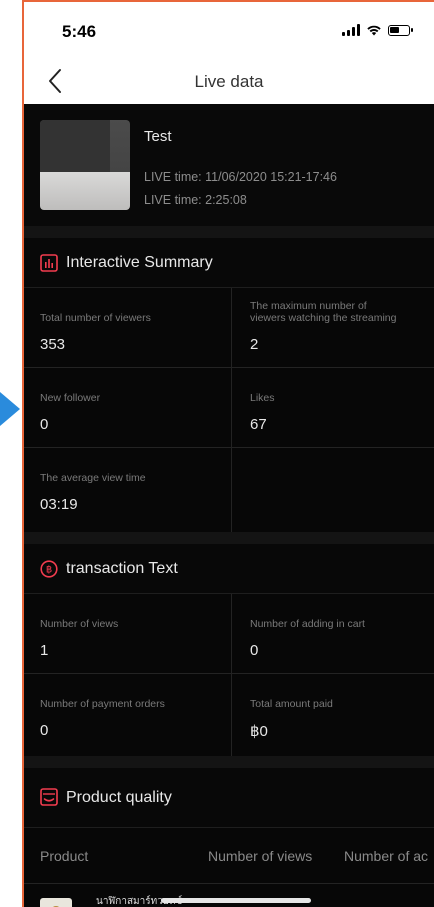 This screenshot has width=434, height=907. Describe the element at coordinates (229, 798) in the screenshot. I see `product-quality-header: Product quality` at that location.